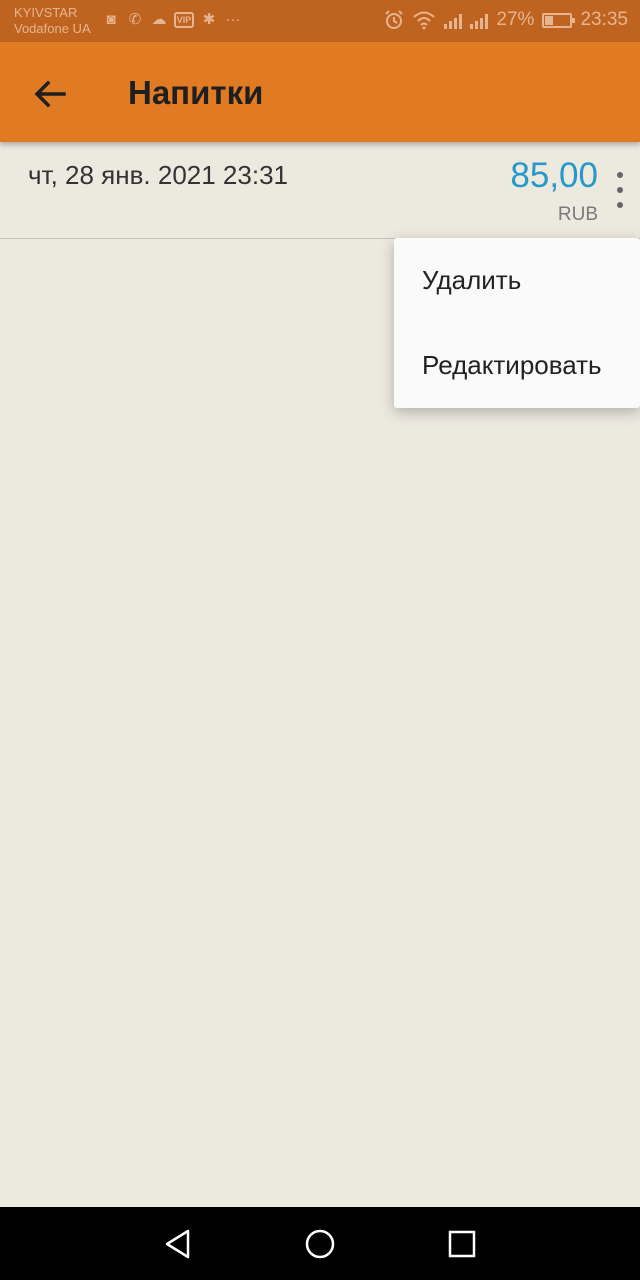 This screenshot has width=640, height=1280. I want to click on navigation-bar, so click(320, 1243).